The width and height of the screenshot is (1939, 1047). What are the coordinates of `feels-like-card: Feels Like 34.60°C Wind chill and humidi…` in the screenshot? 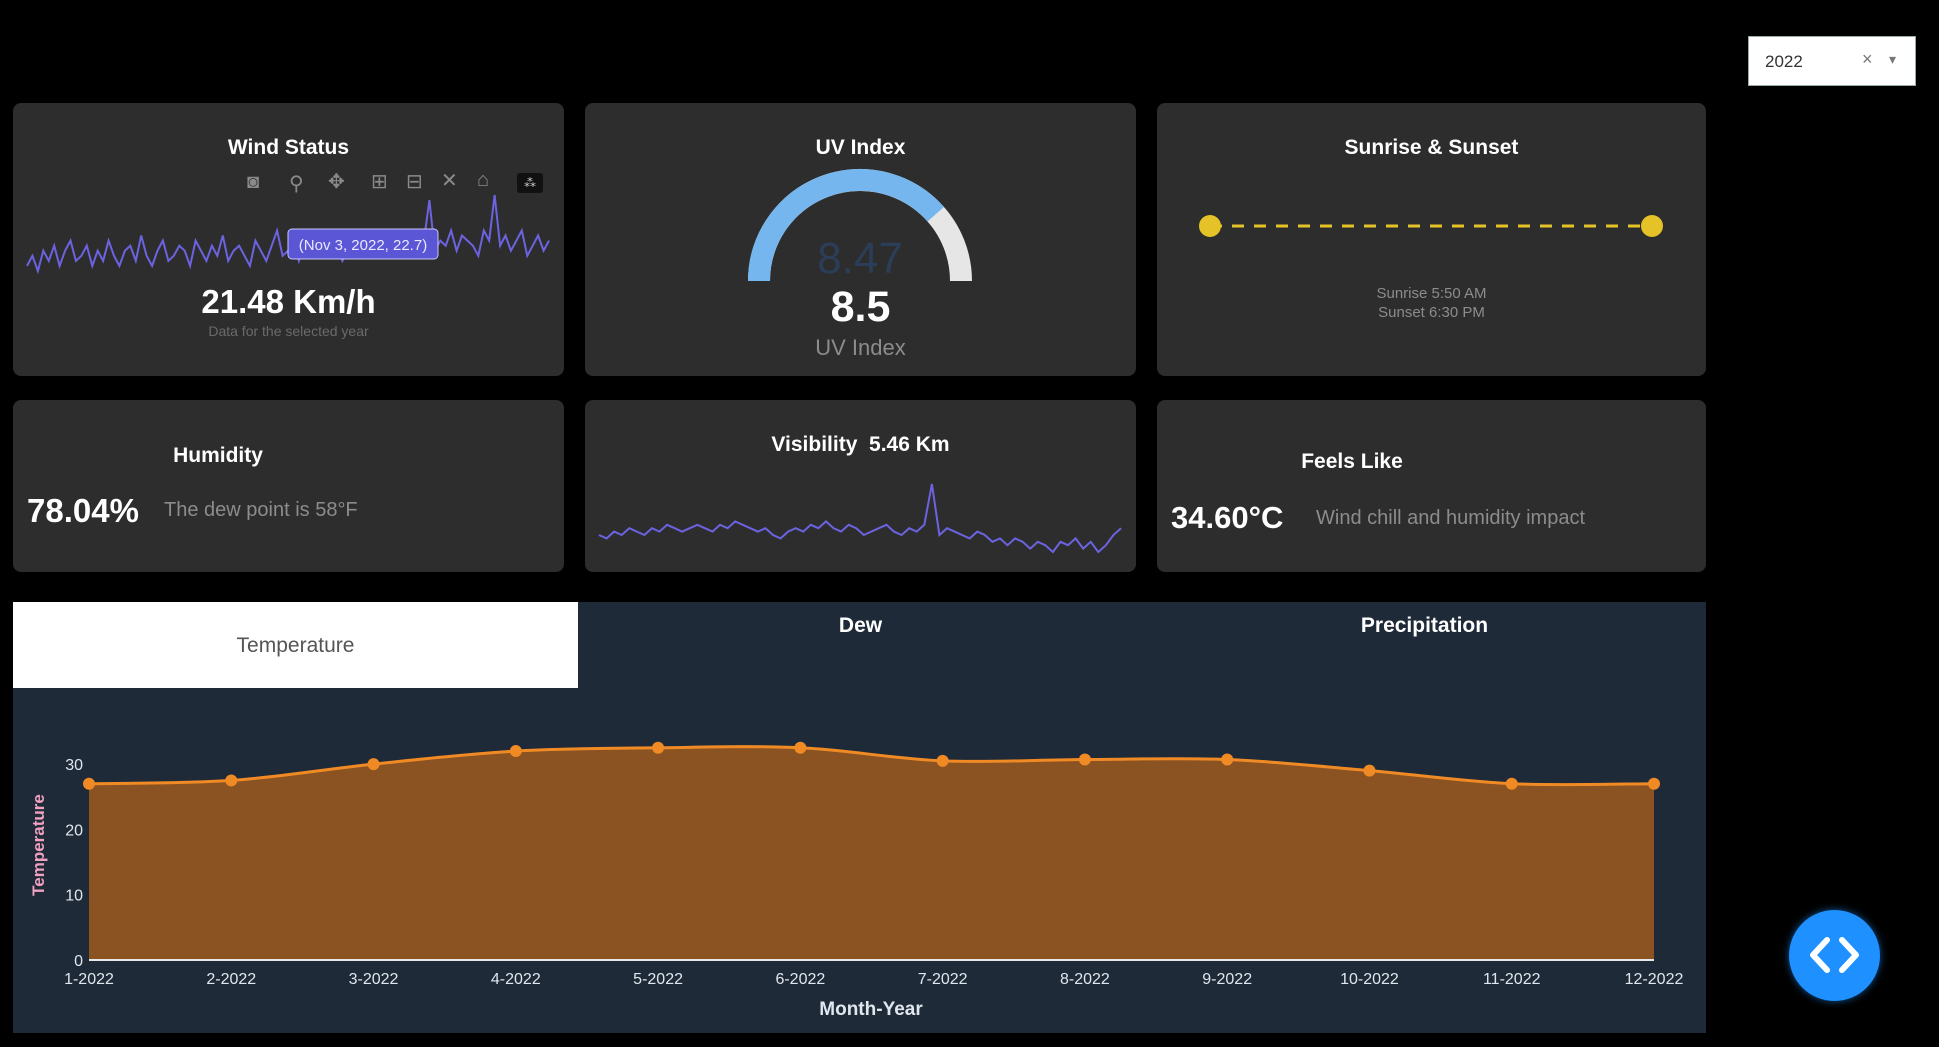 It's located at (1431, 486).